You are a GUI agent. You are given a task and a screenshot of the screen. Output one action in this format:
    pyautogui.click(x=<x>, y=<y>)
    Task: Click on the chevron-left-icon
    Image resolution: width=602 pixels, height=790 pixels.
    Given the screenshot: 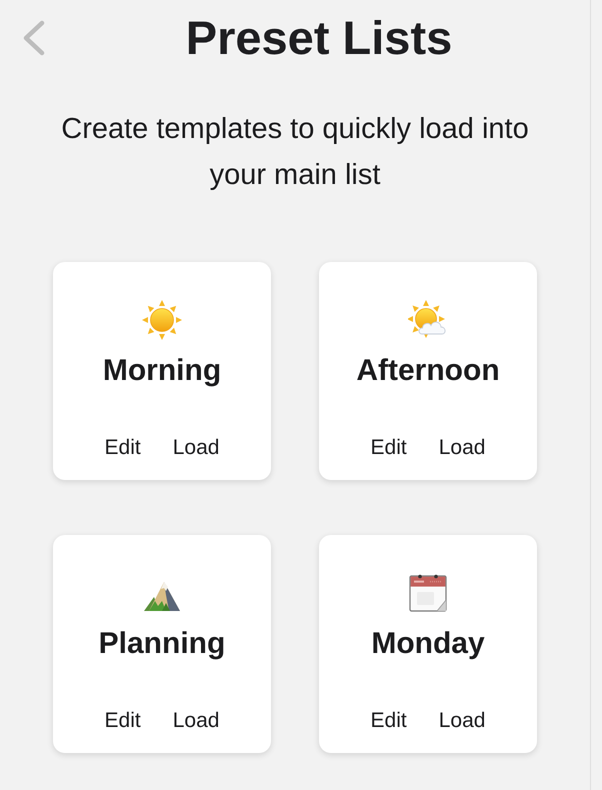 What is the action you would take?
    pyautogui.click(x=34, y=38)
    